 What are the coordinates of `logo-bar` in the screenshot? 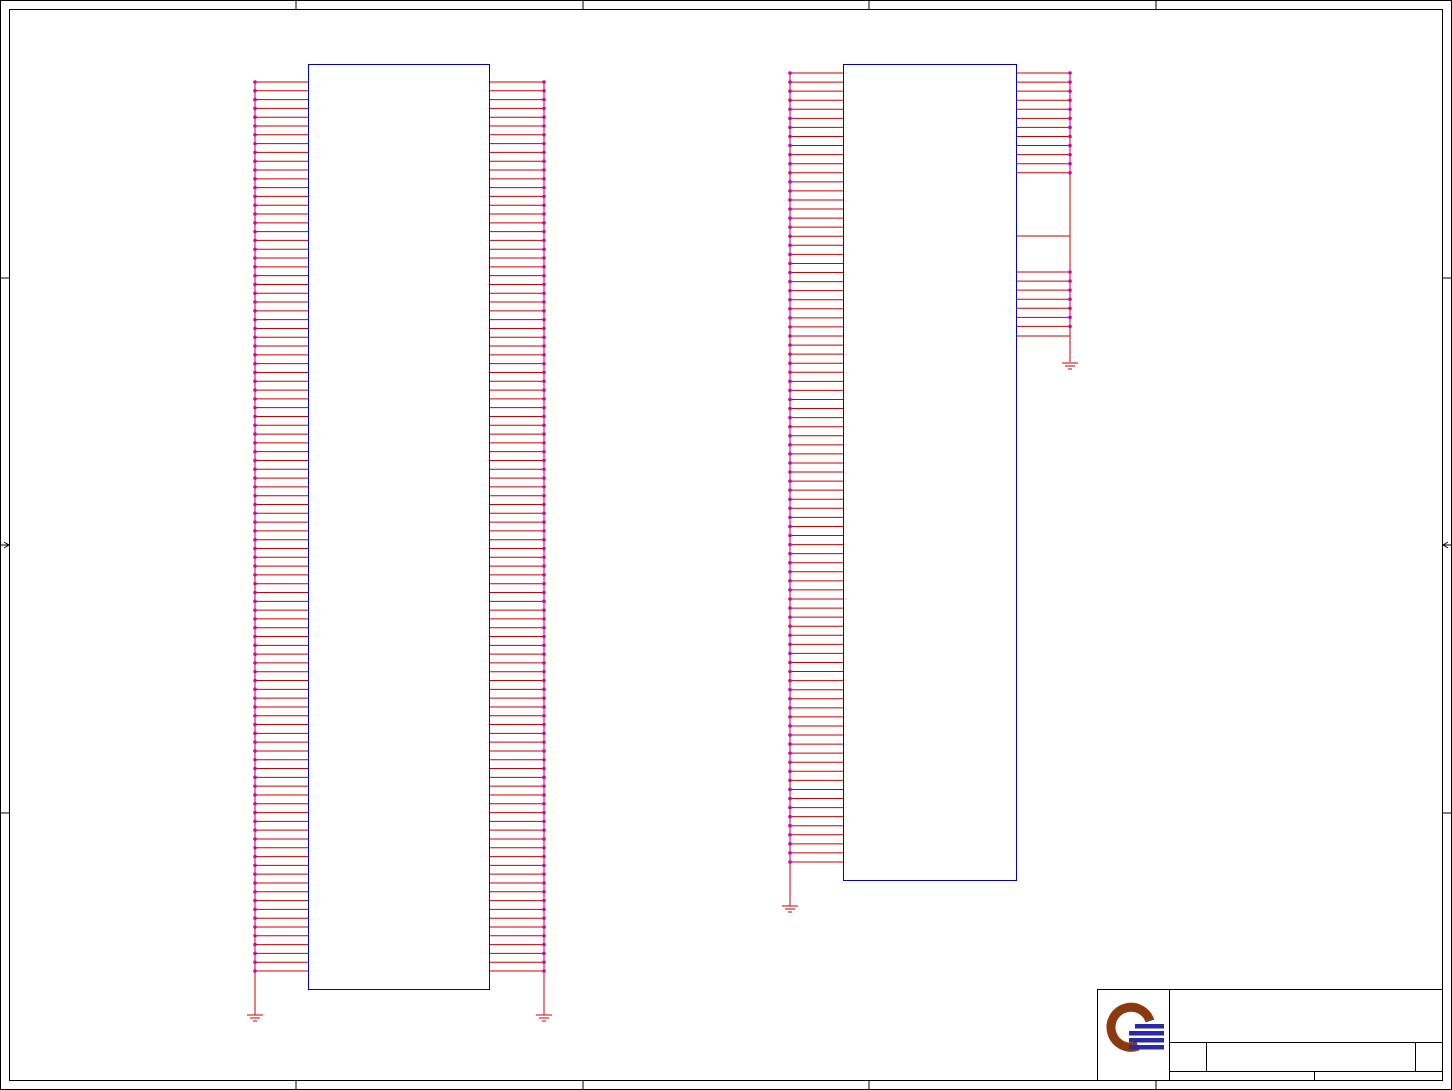 It's located at (1149, 1026).